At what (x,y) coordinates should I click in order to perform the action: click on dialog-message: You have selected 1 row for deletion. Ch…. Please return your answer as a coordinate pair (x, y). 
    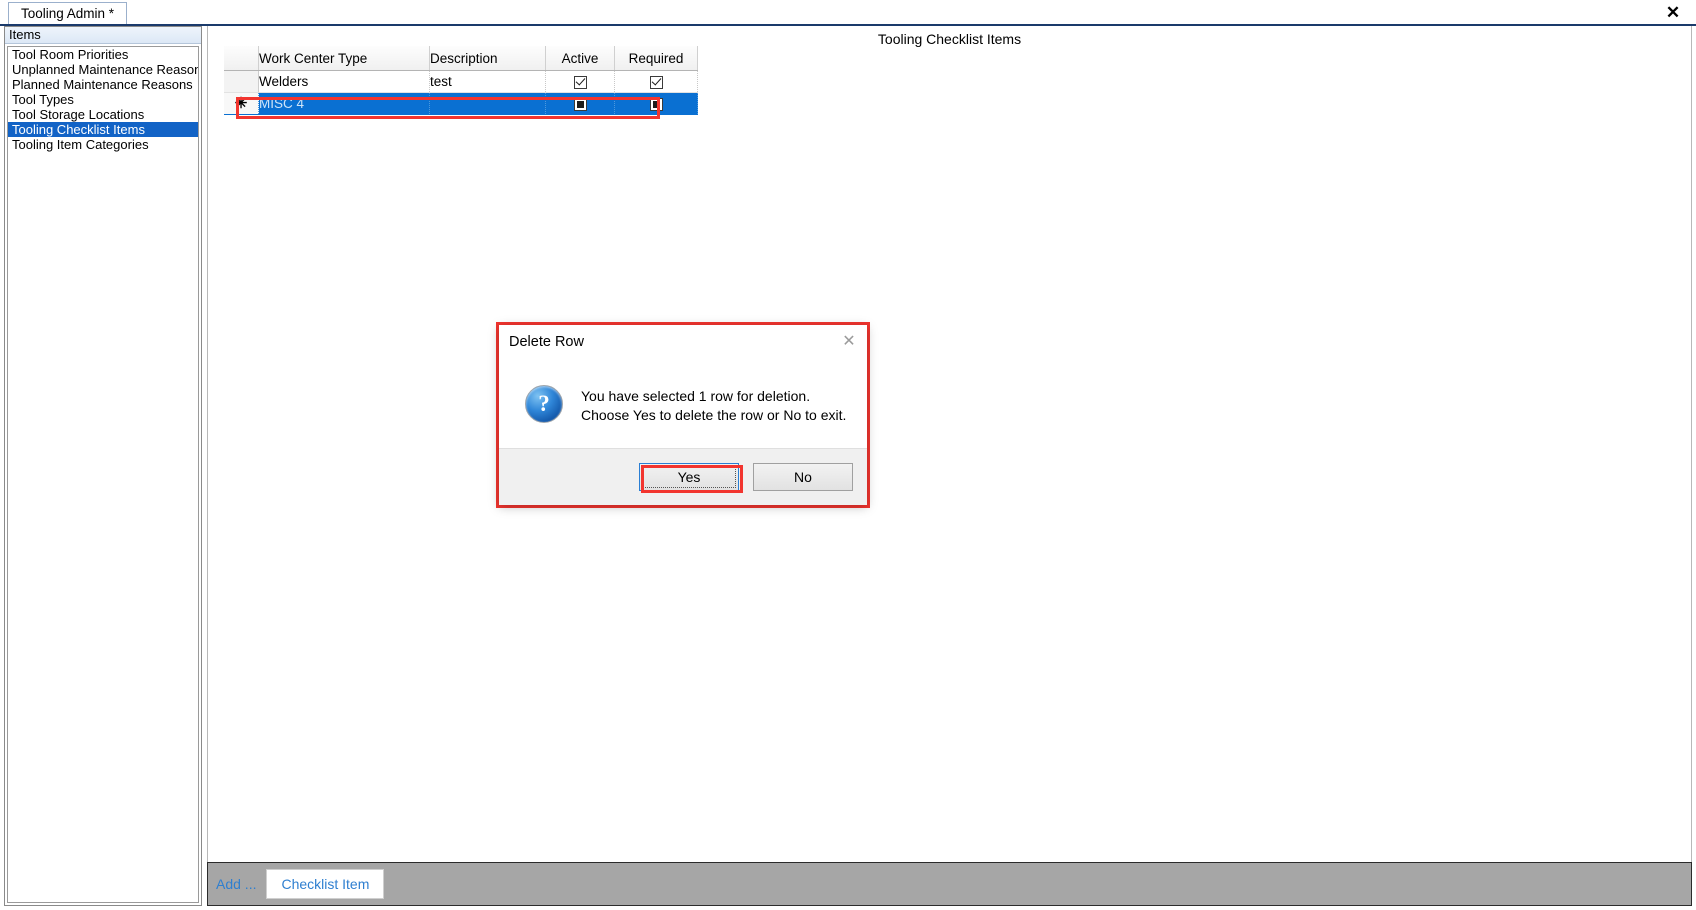
    Looking at the image, I should click on (713, 405).